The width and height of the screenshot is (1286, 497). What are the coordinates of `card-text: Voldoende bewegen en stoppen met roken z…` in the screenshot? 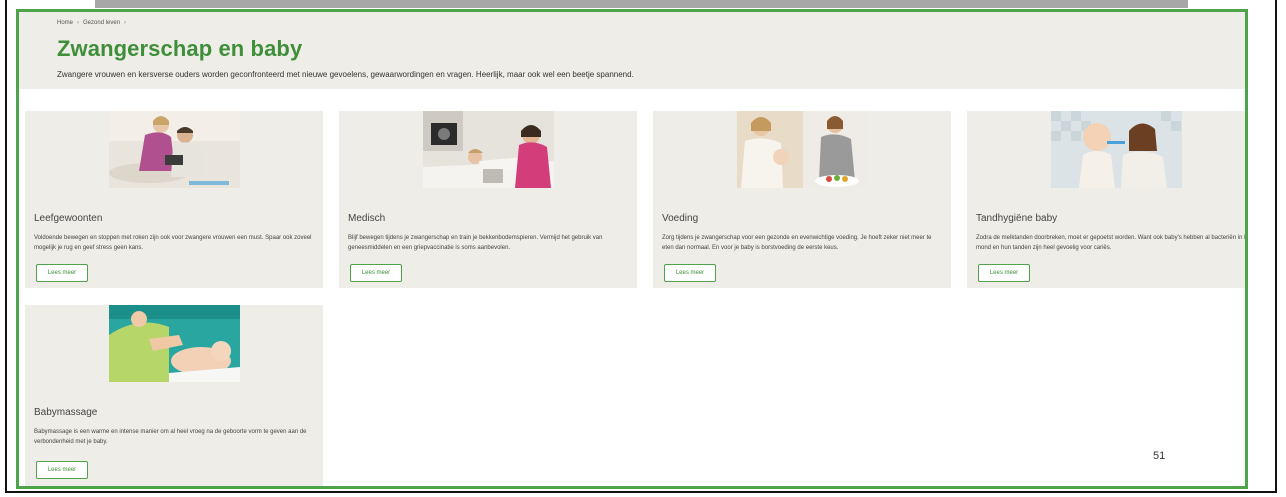 It's located at (173, 243).